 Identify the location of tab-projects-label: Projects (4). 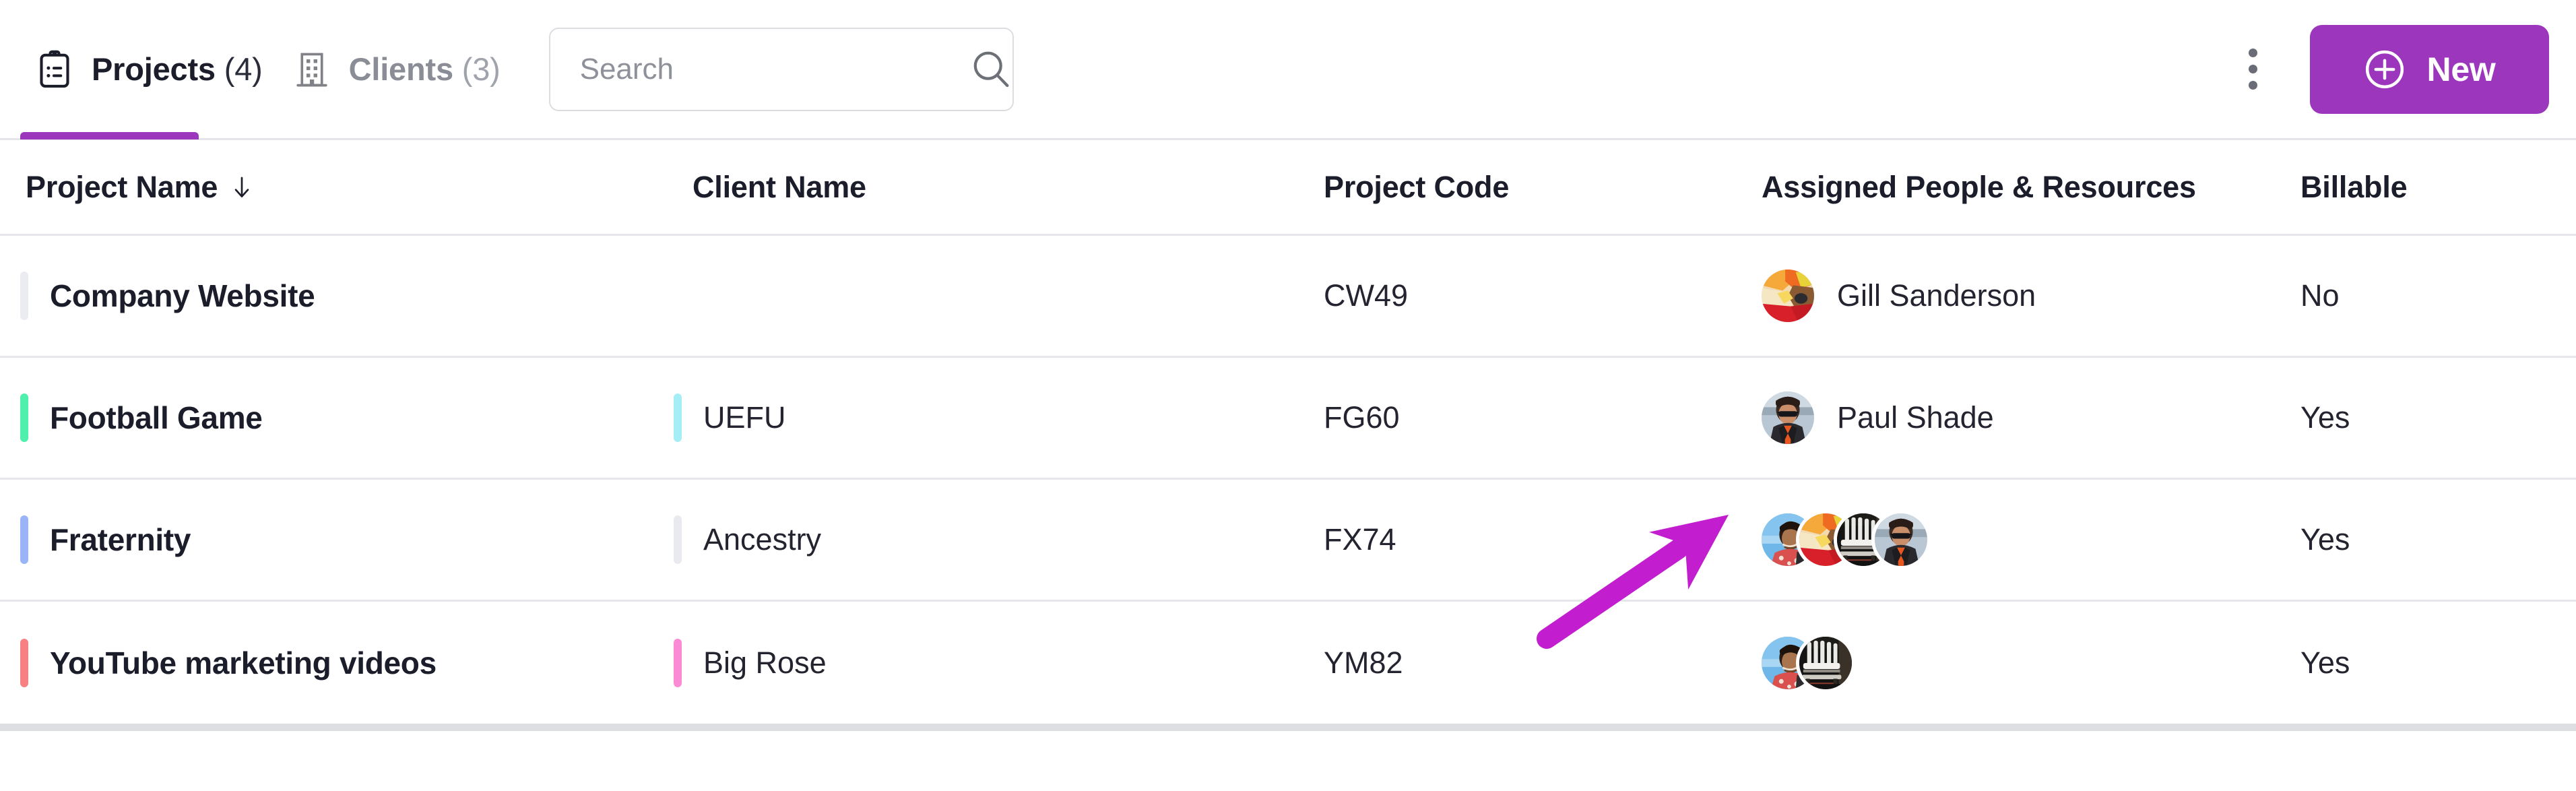
(177, 69).